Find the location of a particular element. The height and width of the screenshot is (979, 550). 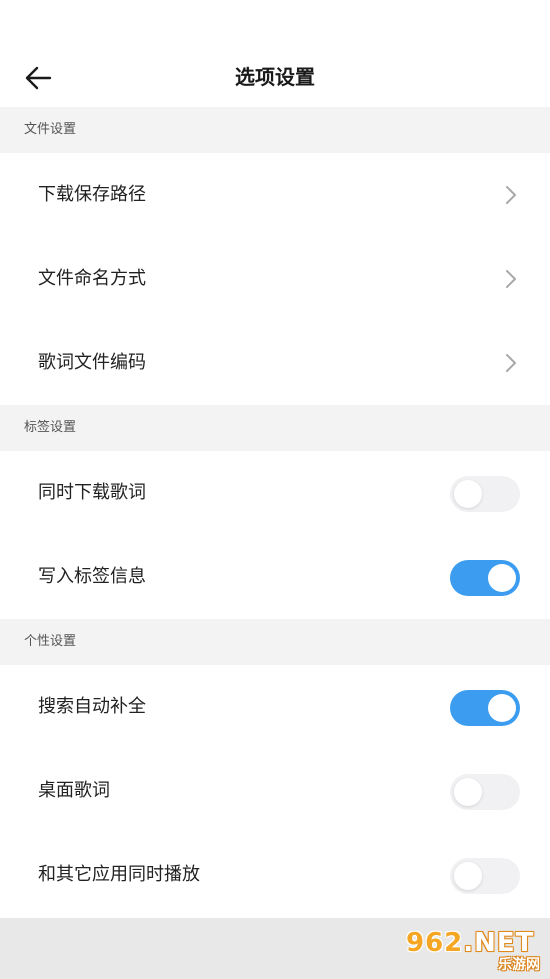

app-header: 选项设置 is located at coordinates (275, 53).